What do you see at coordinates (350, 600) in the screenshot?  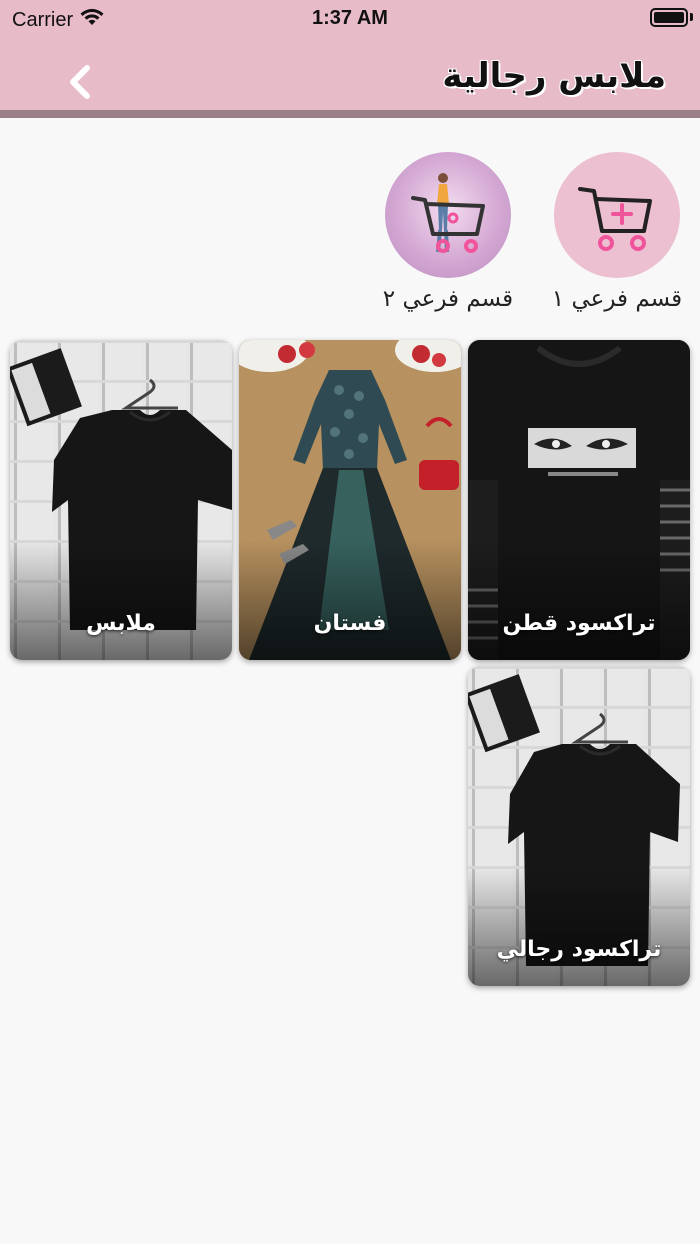 I see `product-2-shade` at bounding box center [350, 600].